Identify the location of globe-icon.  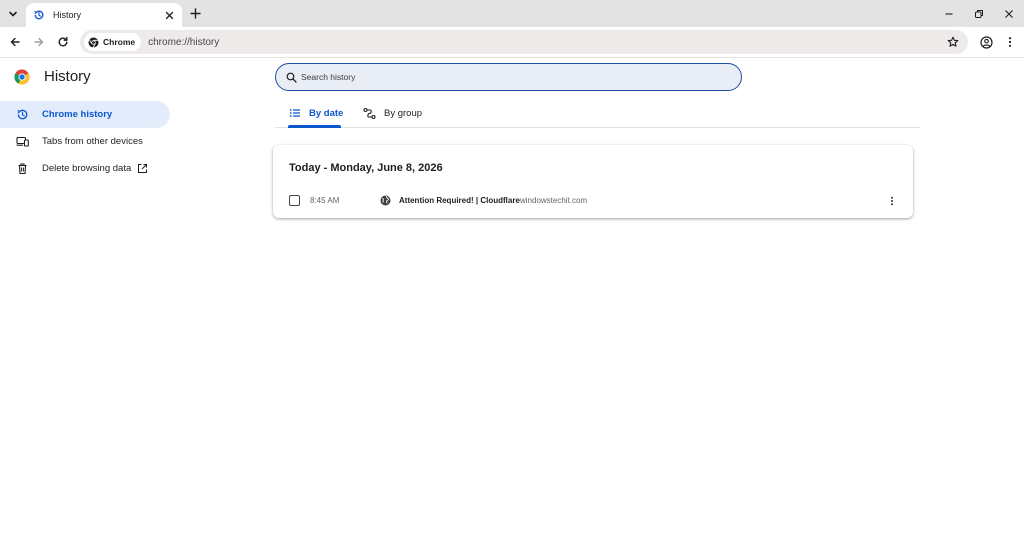
(385, 200).